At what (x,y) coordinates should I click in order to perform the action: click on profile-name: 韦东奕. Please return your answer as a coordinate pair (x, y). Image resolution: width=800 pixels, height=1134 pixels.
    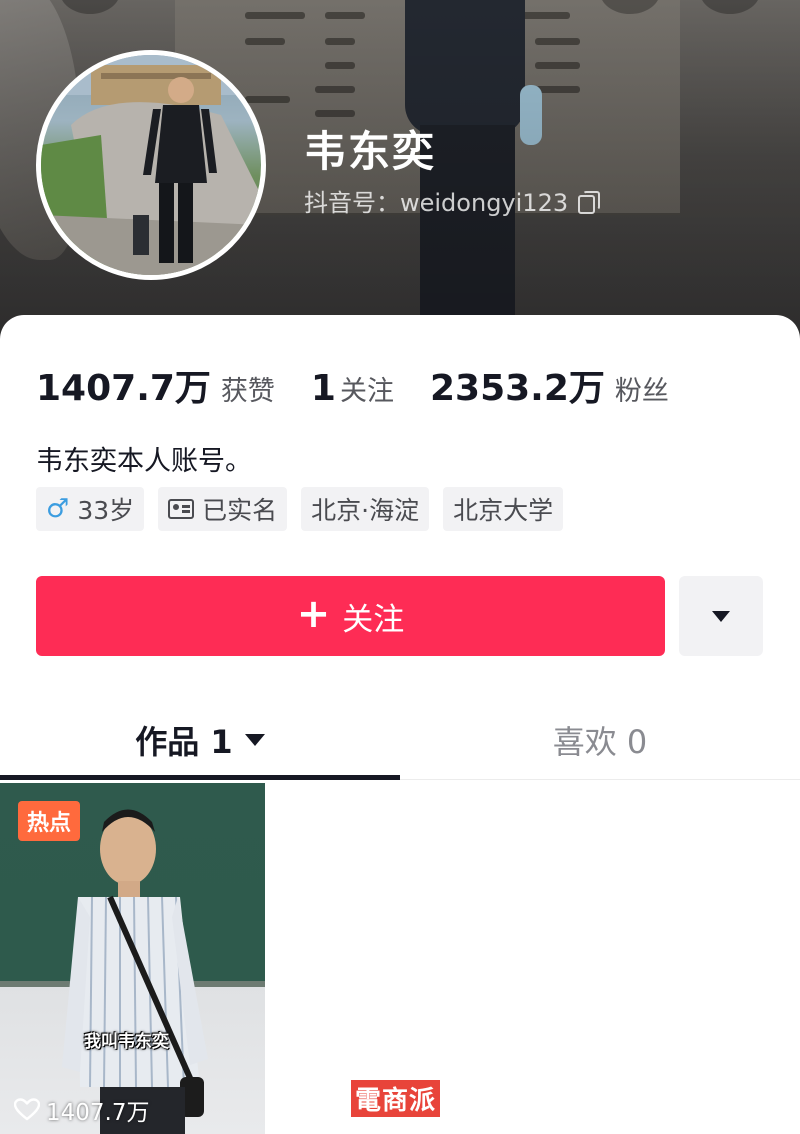
    Looking at the image, I should click on (370, 151).